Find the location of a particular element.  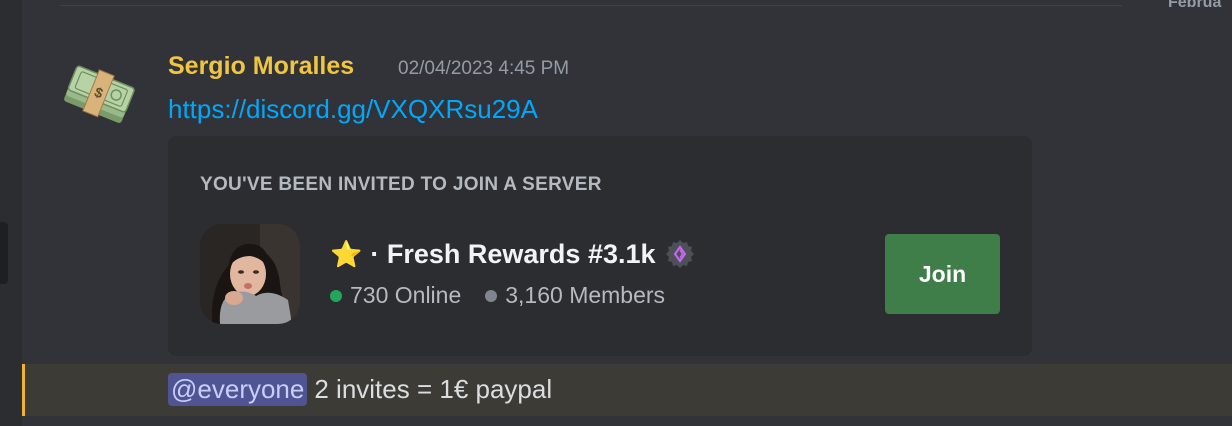

server-name: · Fresh Rewards #3.1k is located at coordinates (513, 253).